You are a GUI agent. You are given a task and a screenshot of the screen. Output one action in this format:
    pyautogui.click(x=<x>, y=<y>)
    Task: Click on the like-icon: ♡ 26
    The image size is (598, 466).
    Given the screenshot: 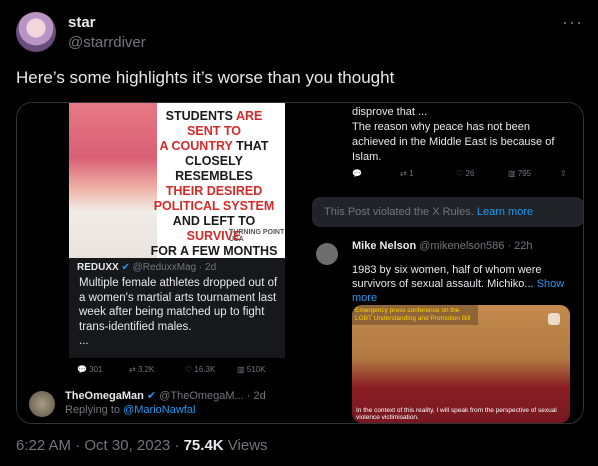 What is the action you would take?
    pyautogui.click(x=465, y=173)
    